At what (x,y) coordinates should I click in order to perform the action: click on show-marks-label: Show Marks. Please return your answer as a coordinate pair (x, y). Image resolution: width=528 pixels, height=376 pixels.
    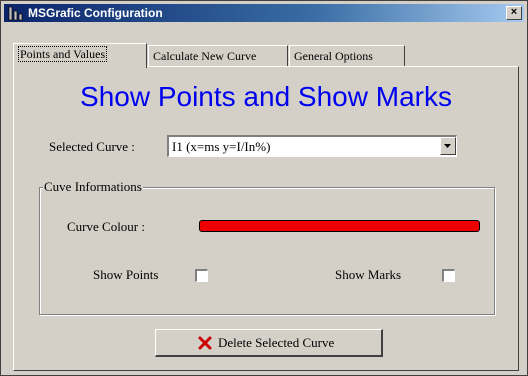
    Looking at the image, I should click on (368, 274).